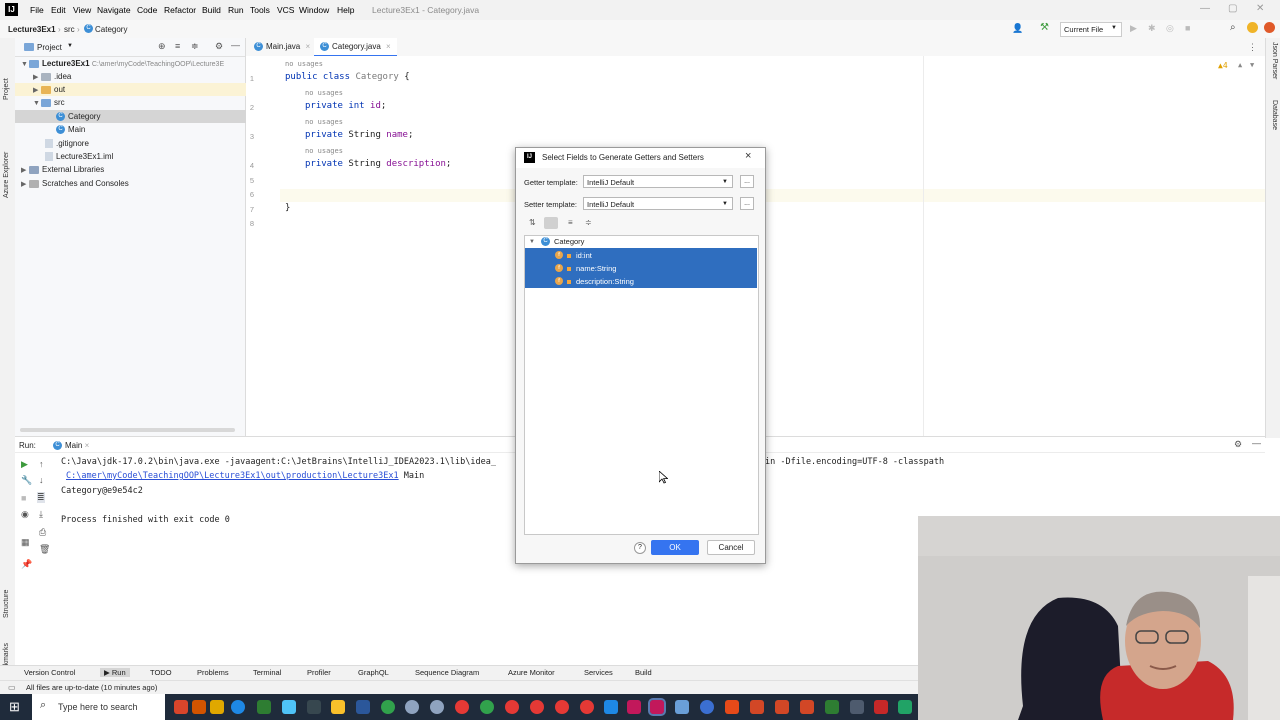 The image size is (1280, 720). Describe the element at coordinates (363, 707) in the screenshot. I see `word-icon` at that location.